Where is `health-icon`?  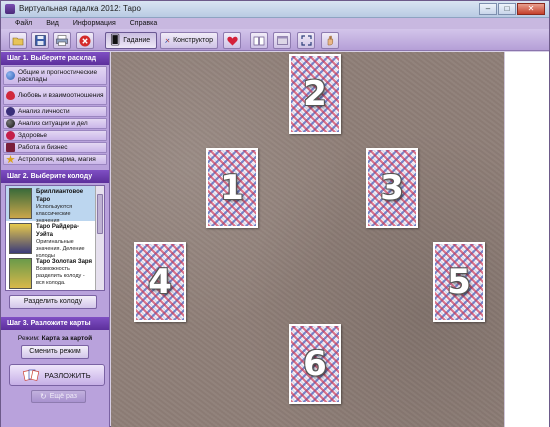
health-icon is located at coordinates (10, 135).